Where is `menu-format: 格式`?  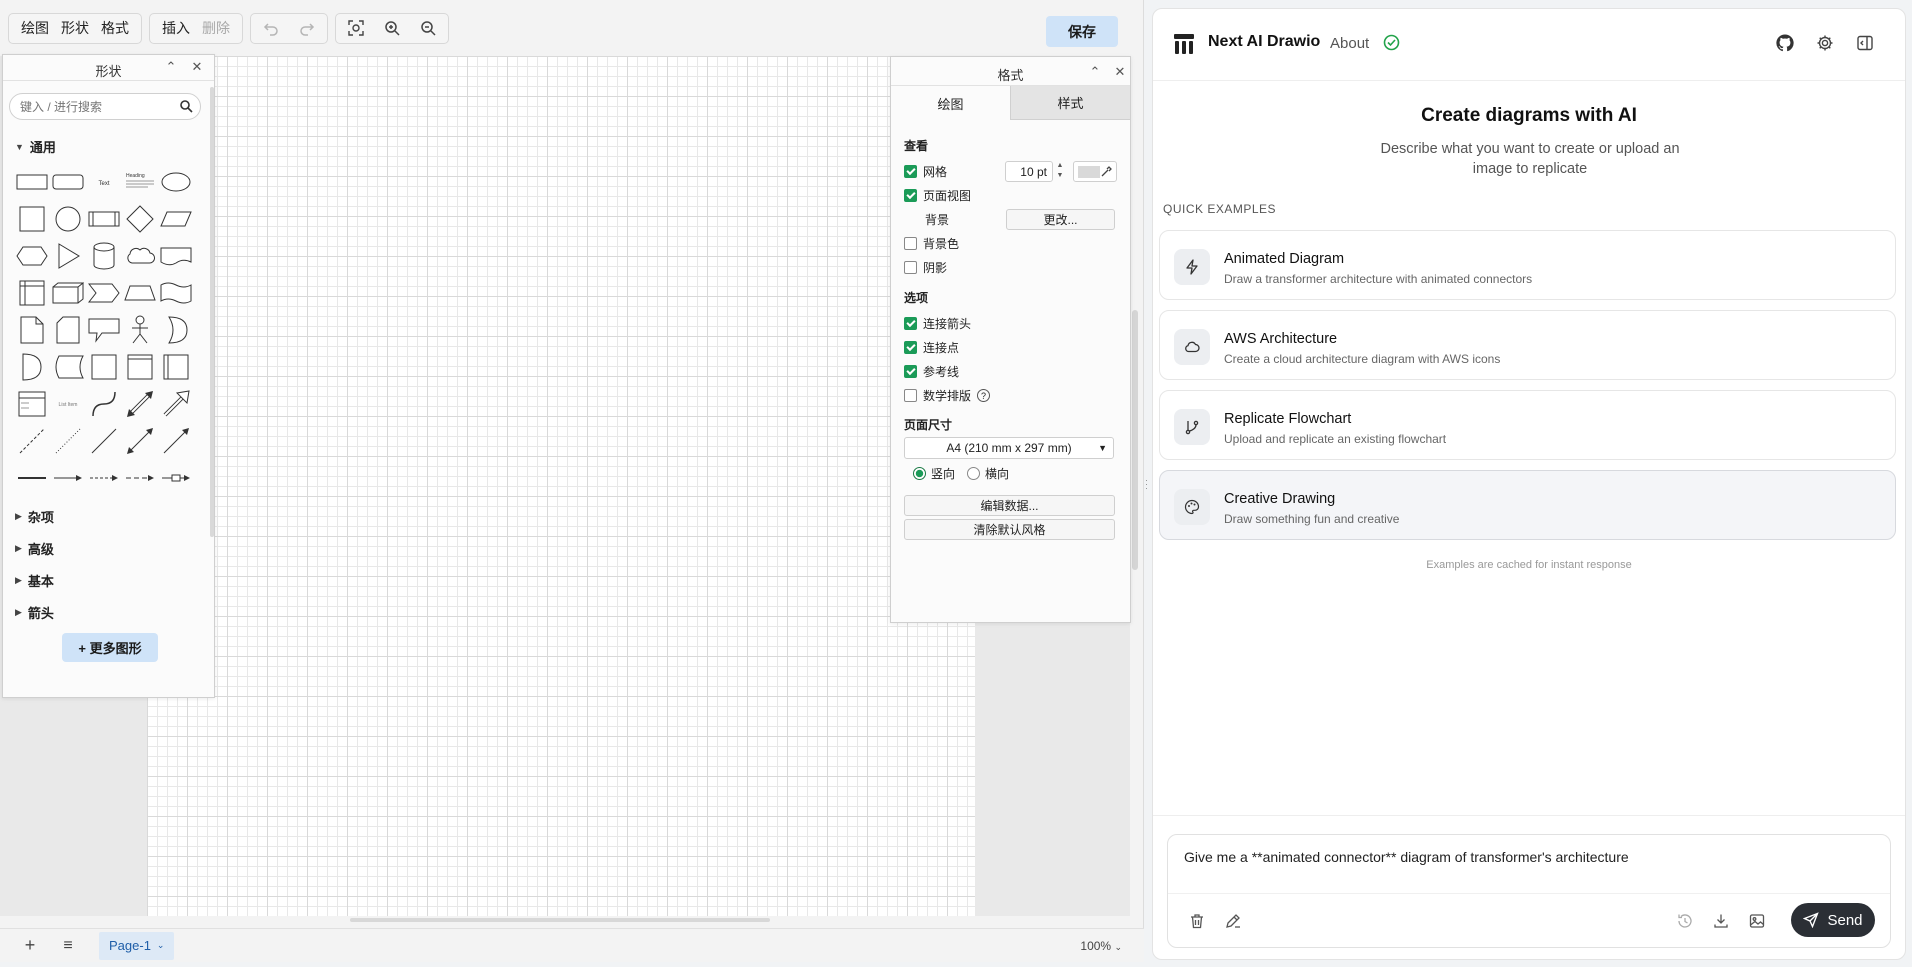 menu-format: 格式 is located at coordinates (115, 28).